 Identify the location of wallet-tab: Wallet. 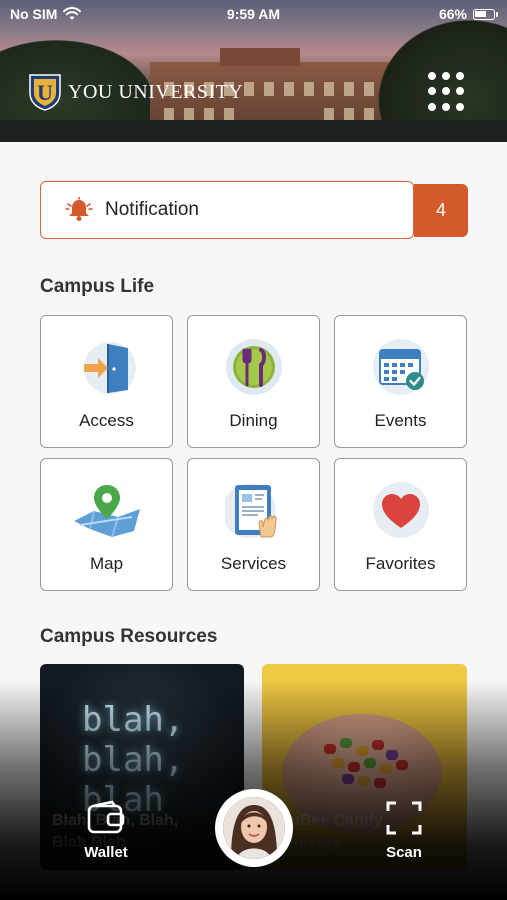
(106, 830).